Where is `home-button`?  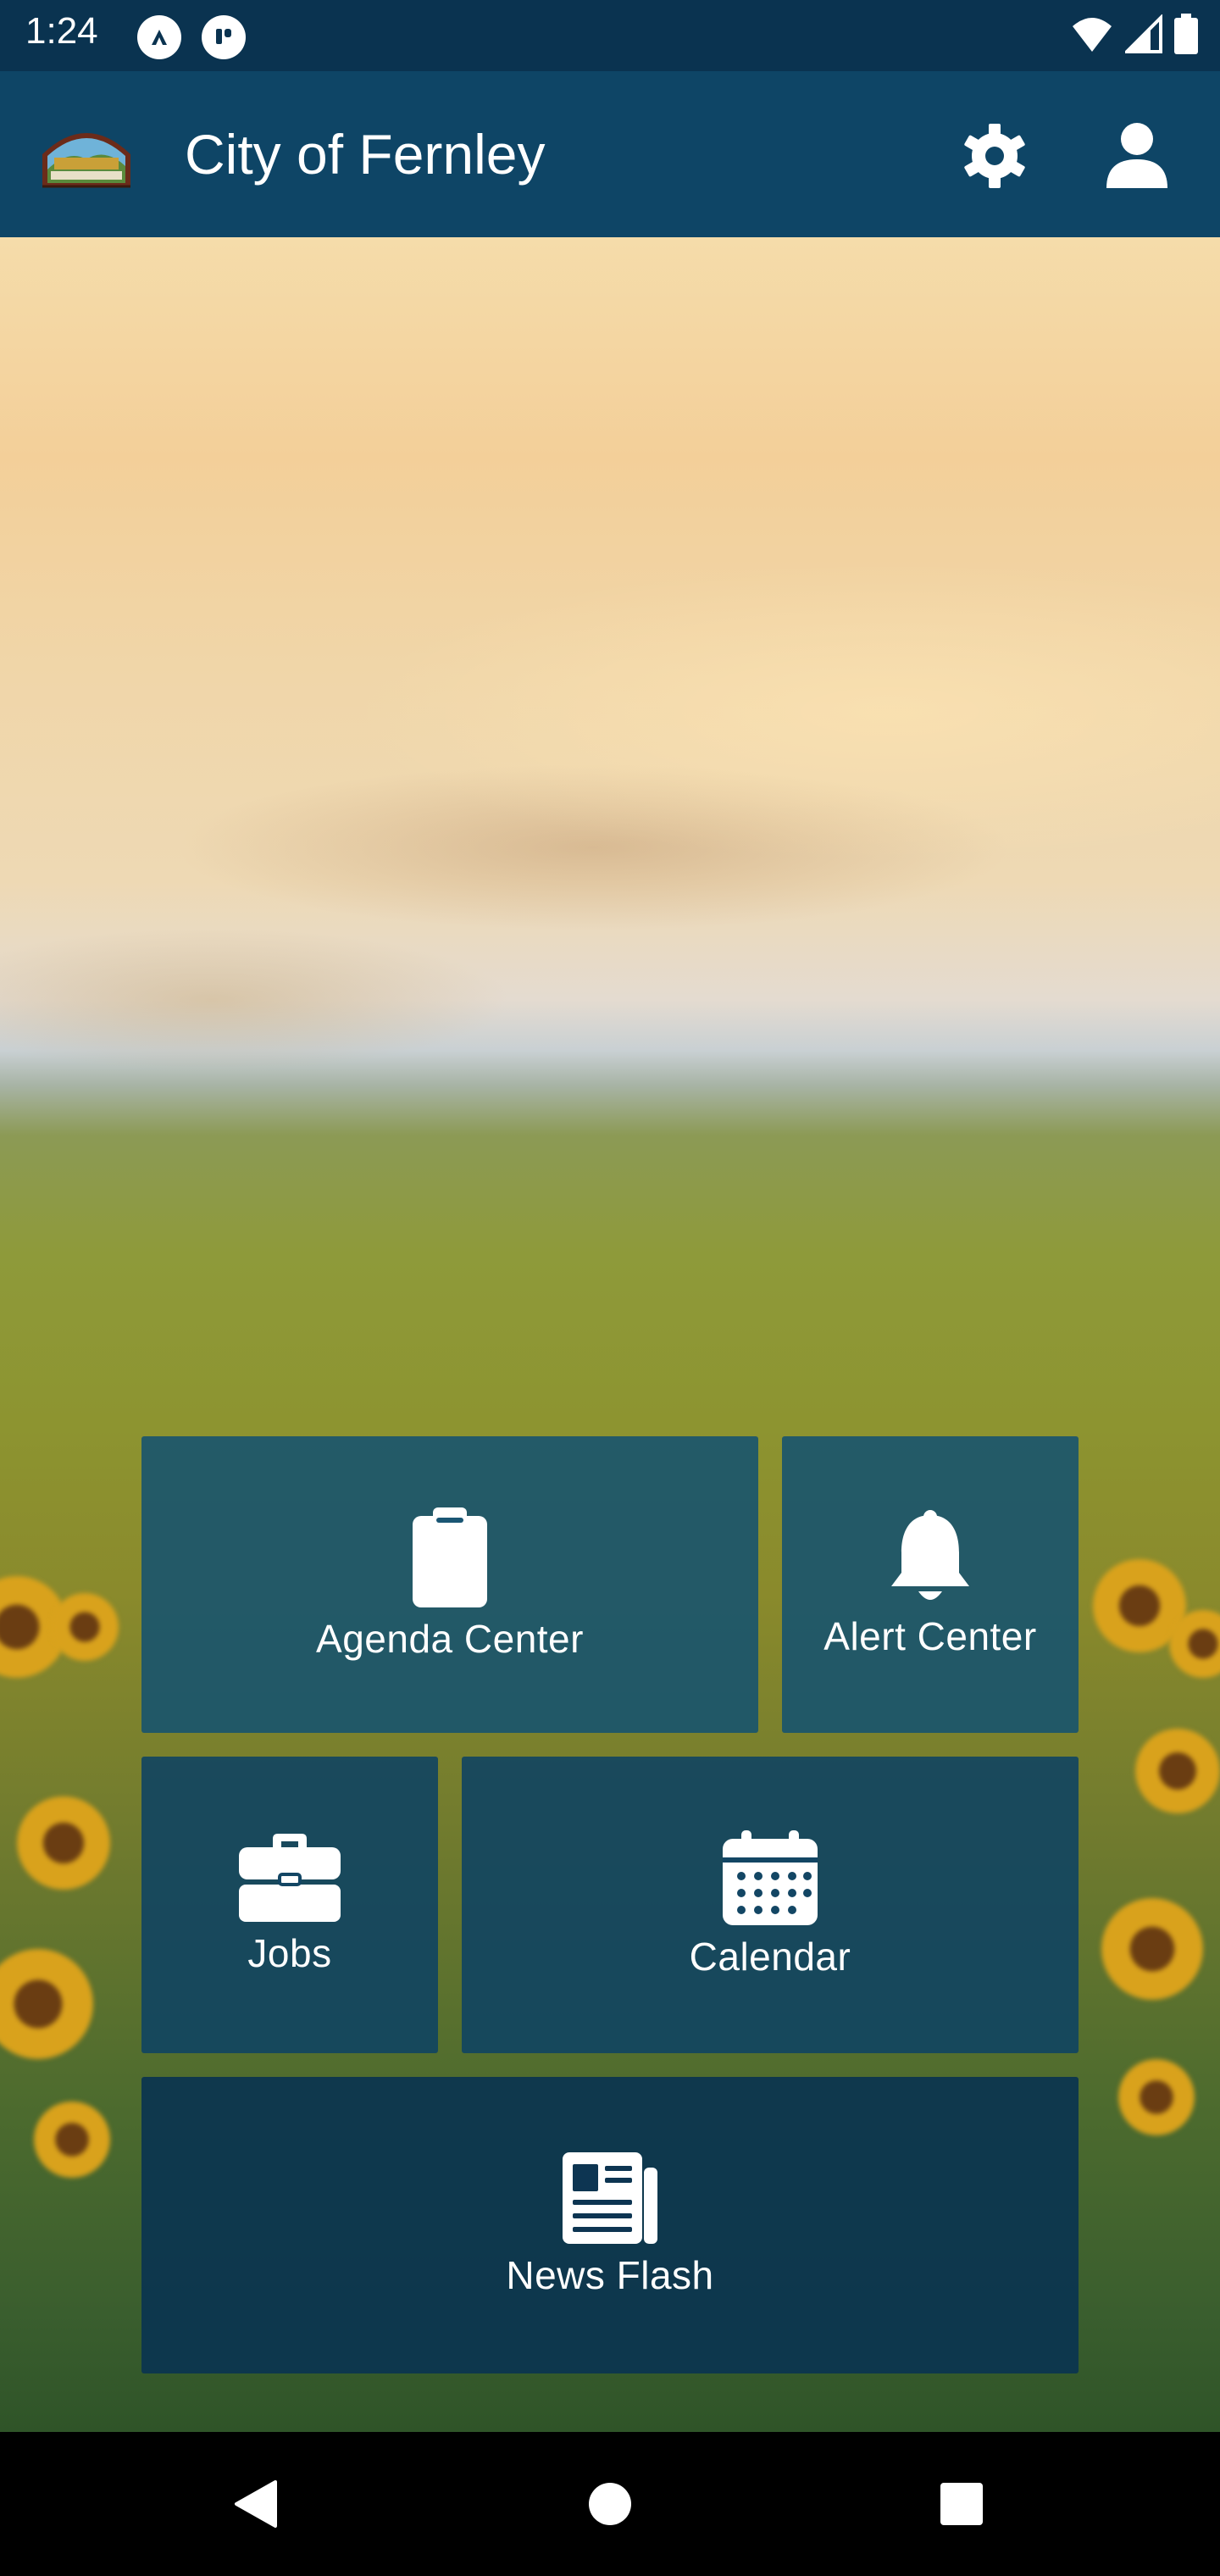 home-button is located at coordinates (610, 2504).